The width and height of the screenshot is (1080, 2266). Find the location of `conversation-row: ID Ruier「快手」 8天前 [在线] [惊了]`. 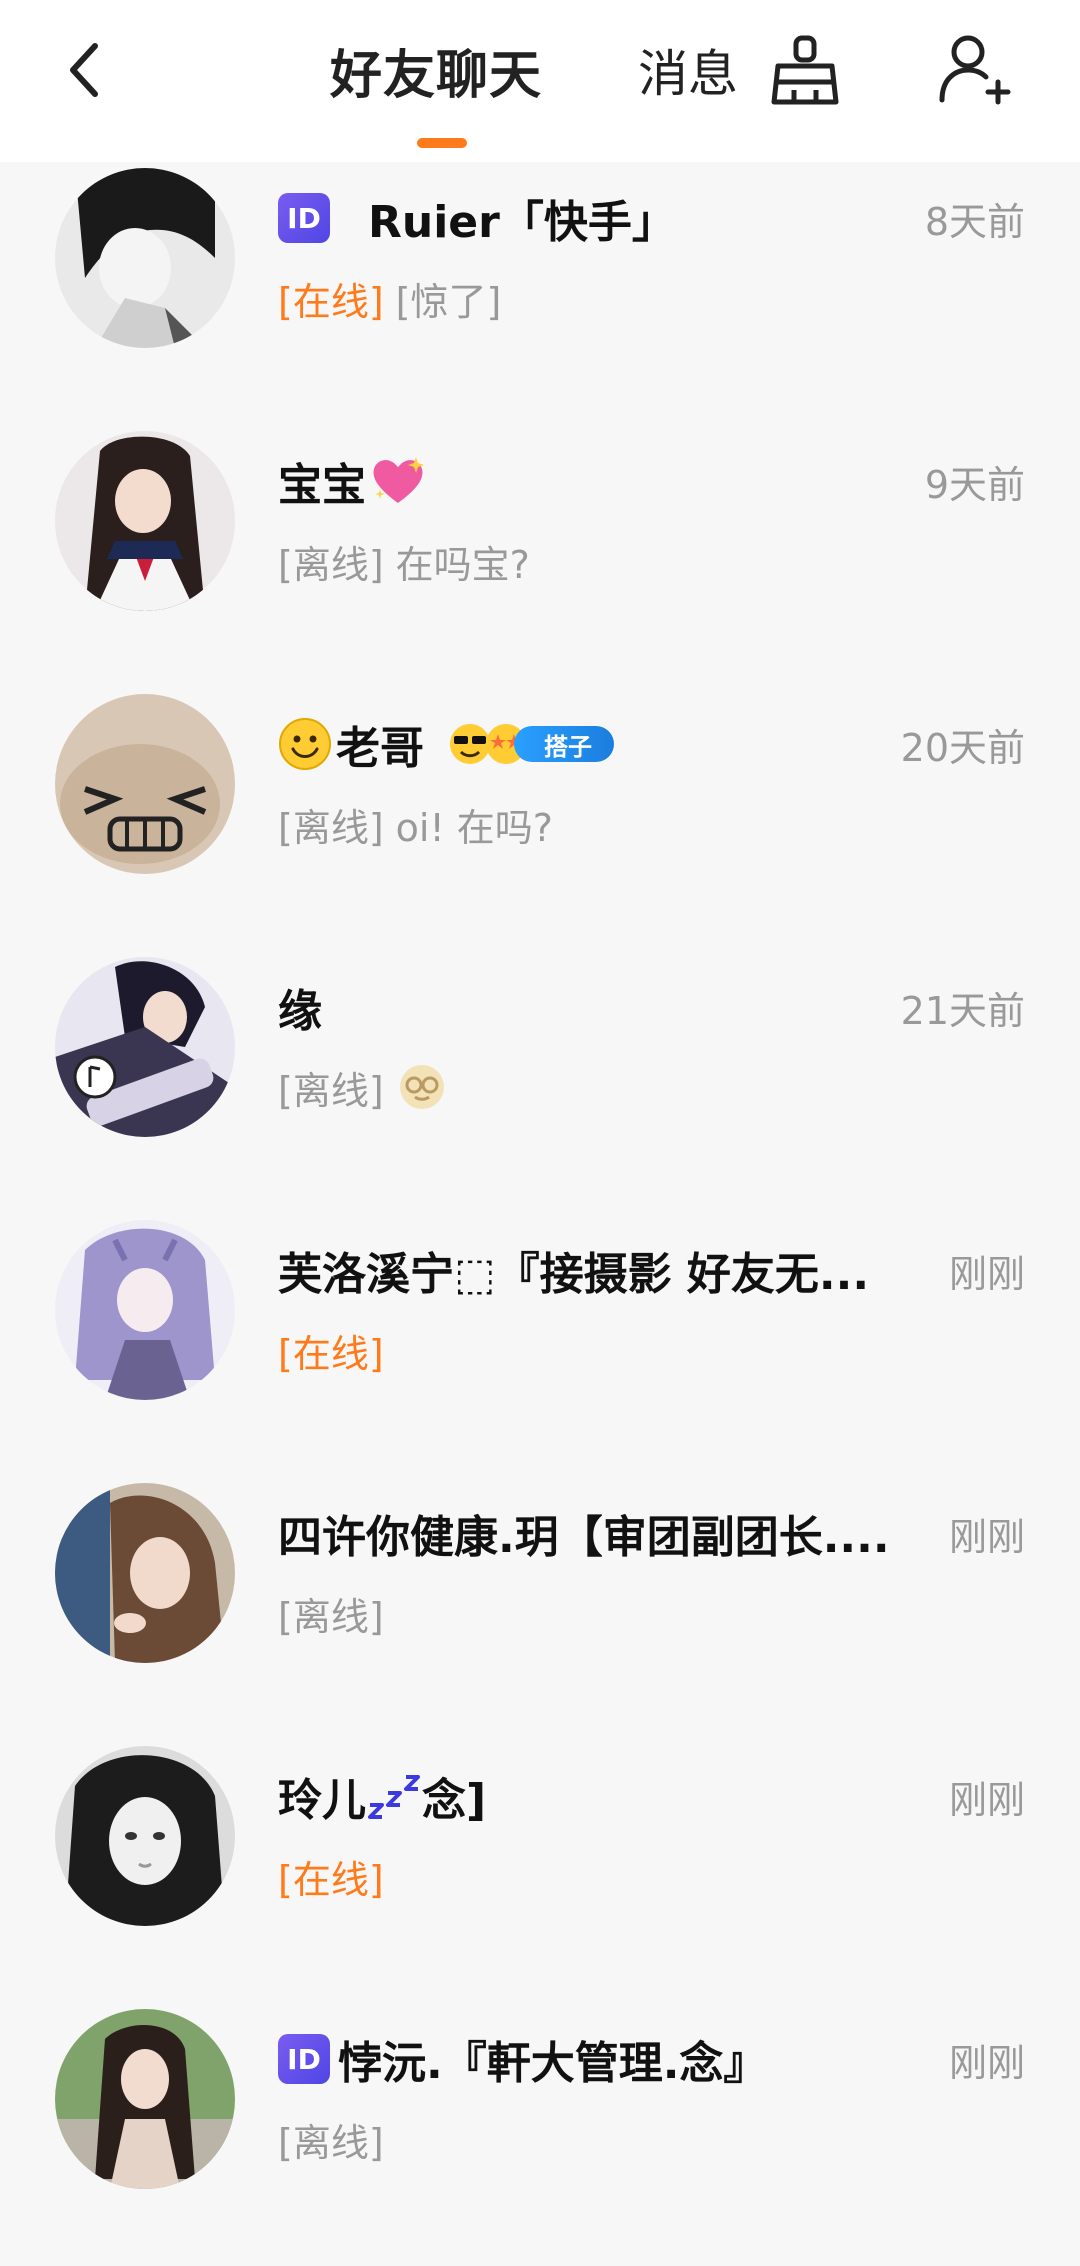

conversation-row: ID Ruier「快手」 8天前 [在线] [惊了] is located at coordinates (540, 293).